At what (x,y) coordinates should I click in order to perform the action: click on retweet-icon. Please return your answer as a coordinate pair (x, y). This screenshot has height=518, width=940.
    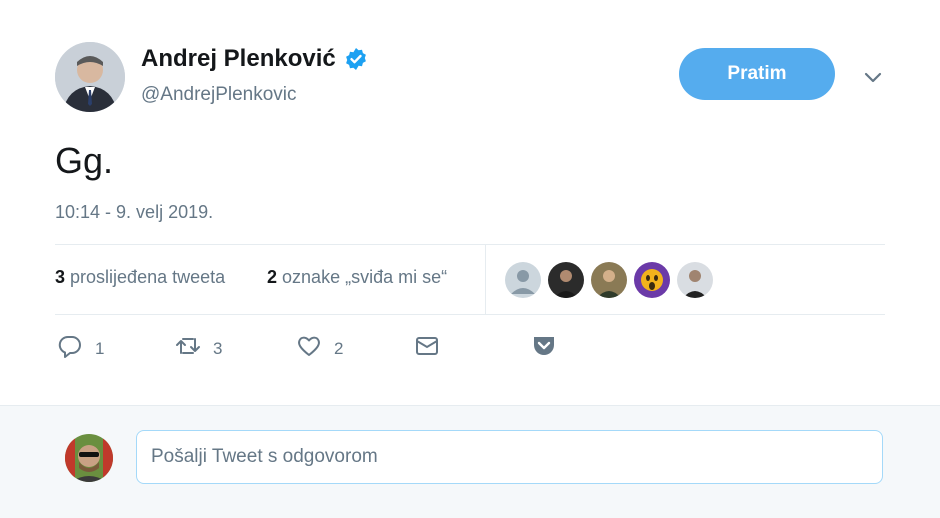
    Looking at the image, I should click on (188, 348).